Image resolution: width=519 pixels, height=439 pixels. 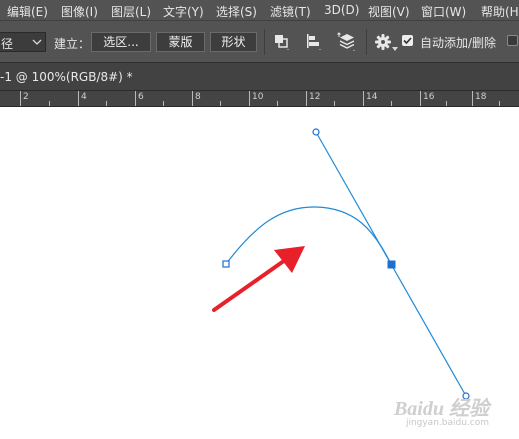 I want to click on anchor-point-selected, so click(x=391, y=264).